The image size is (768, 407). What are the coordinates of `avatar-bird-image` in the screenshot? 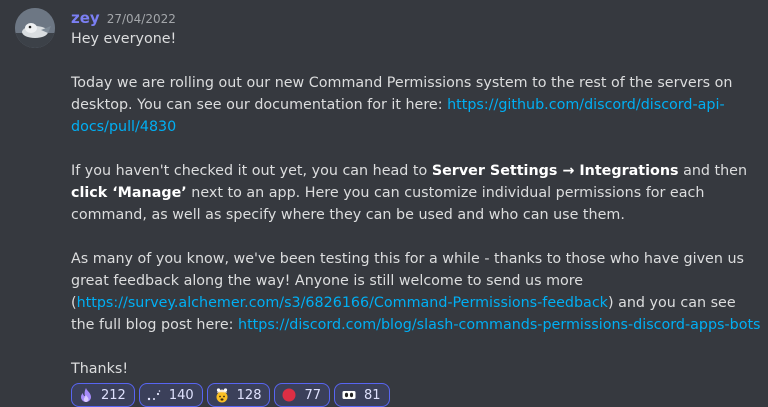 It's located at (35, 28).